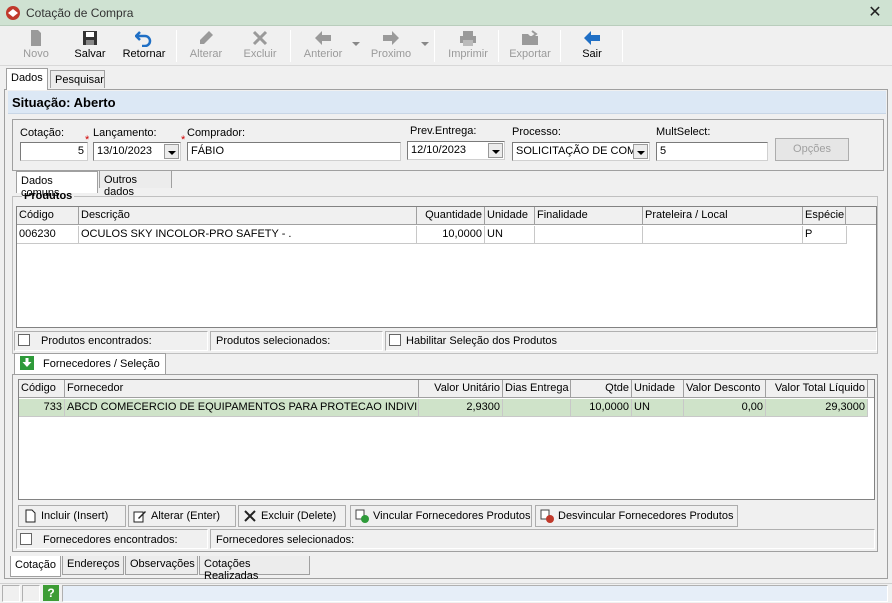 The image size is (892, 603). I want to click on tab-observacoes: Observações, so click(161, 565).